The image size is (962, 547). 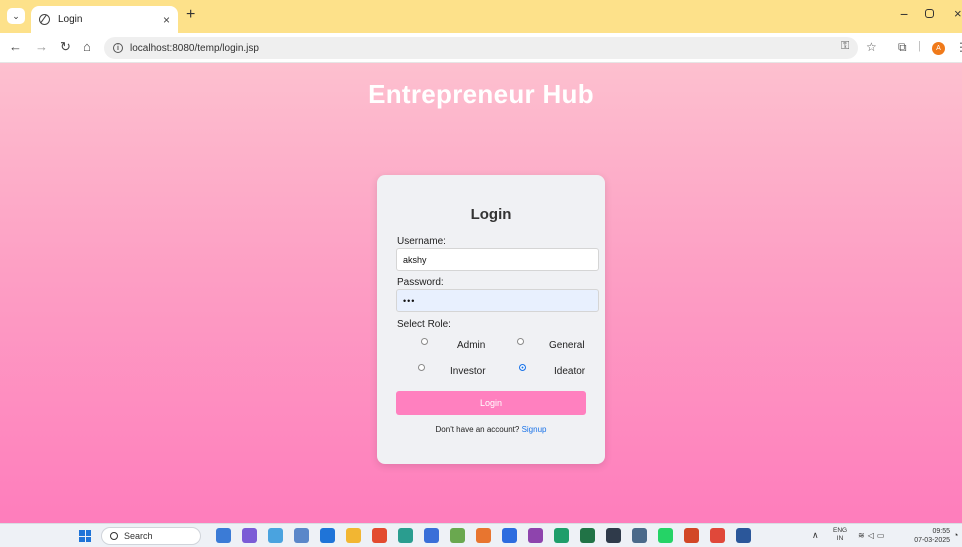 What do you see at coordinates (481, 16) in the screenshot?
I see `browser-tab-strip: ⌄ Login × + − ×` at bounding box center [481, 16].